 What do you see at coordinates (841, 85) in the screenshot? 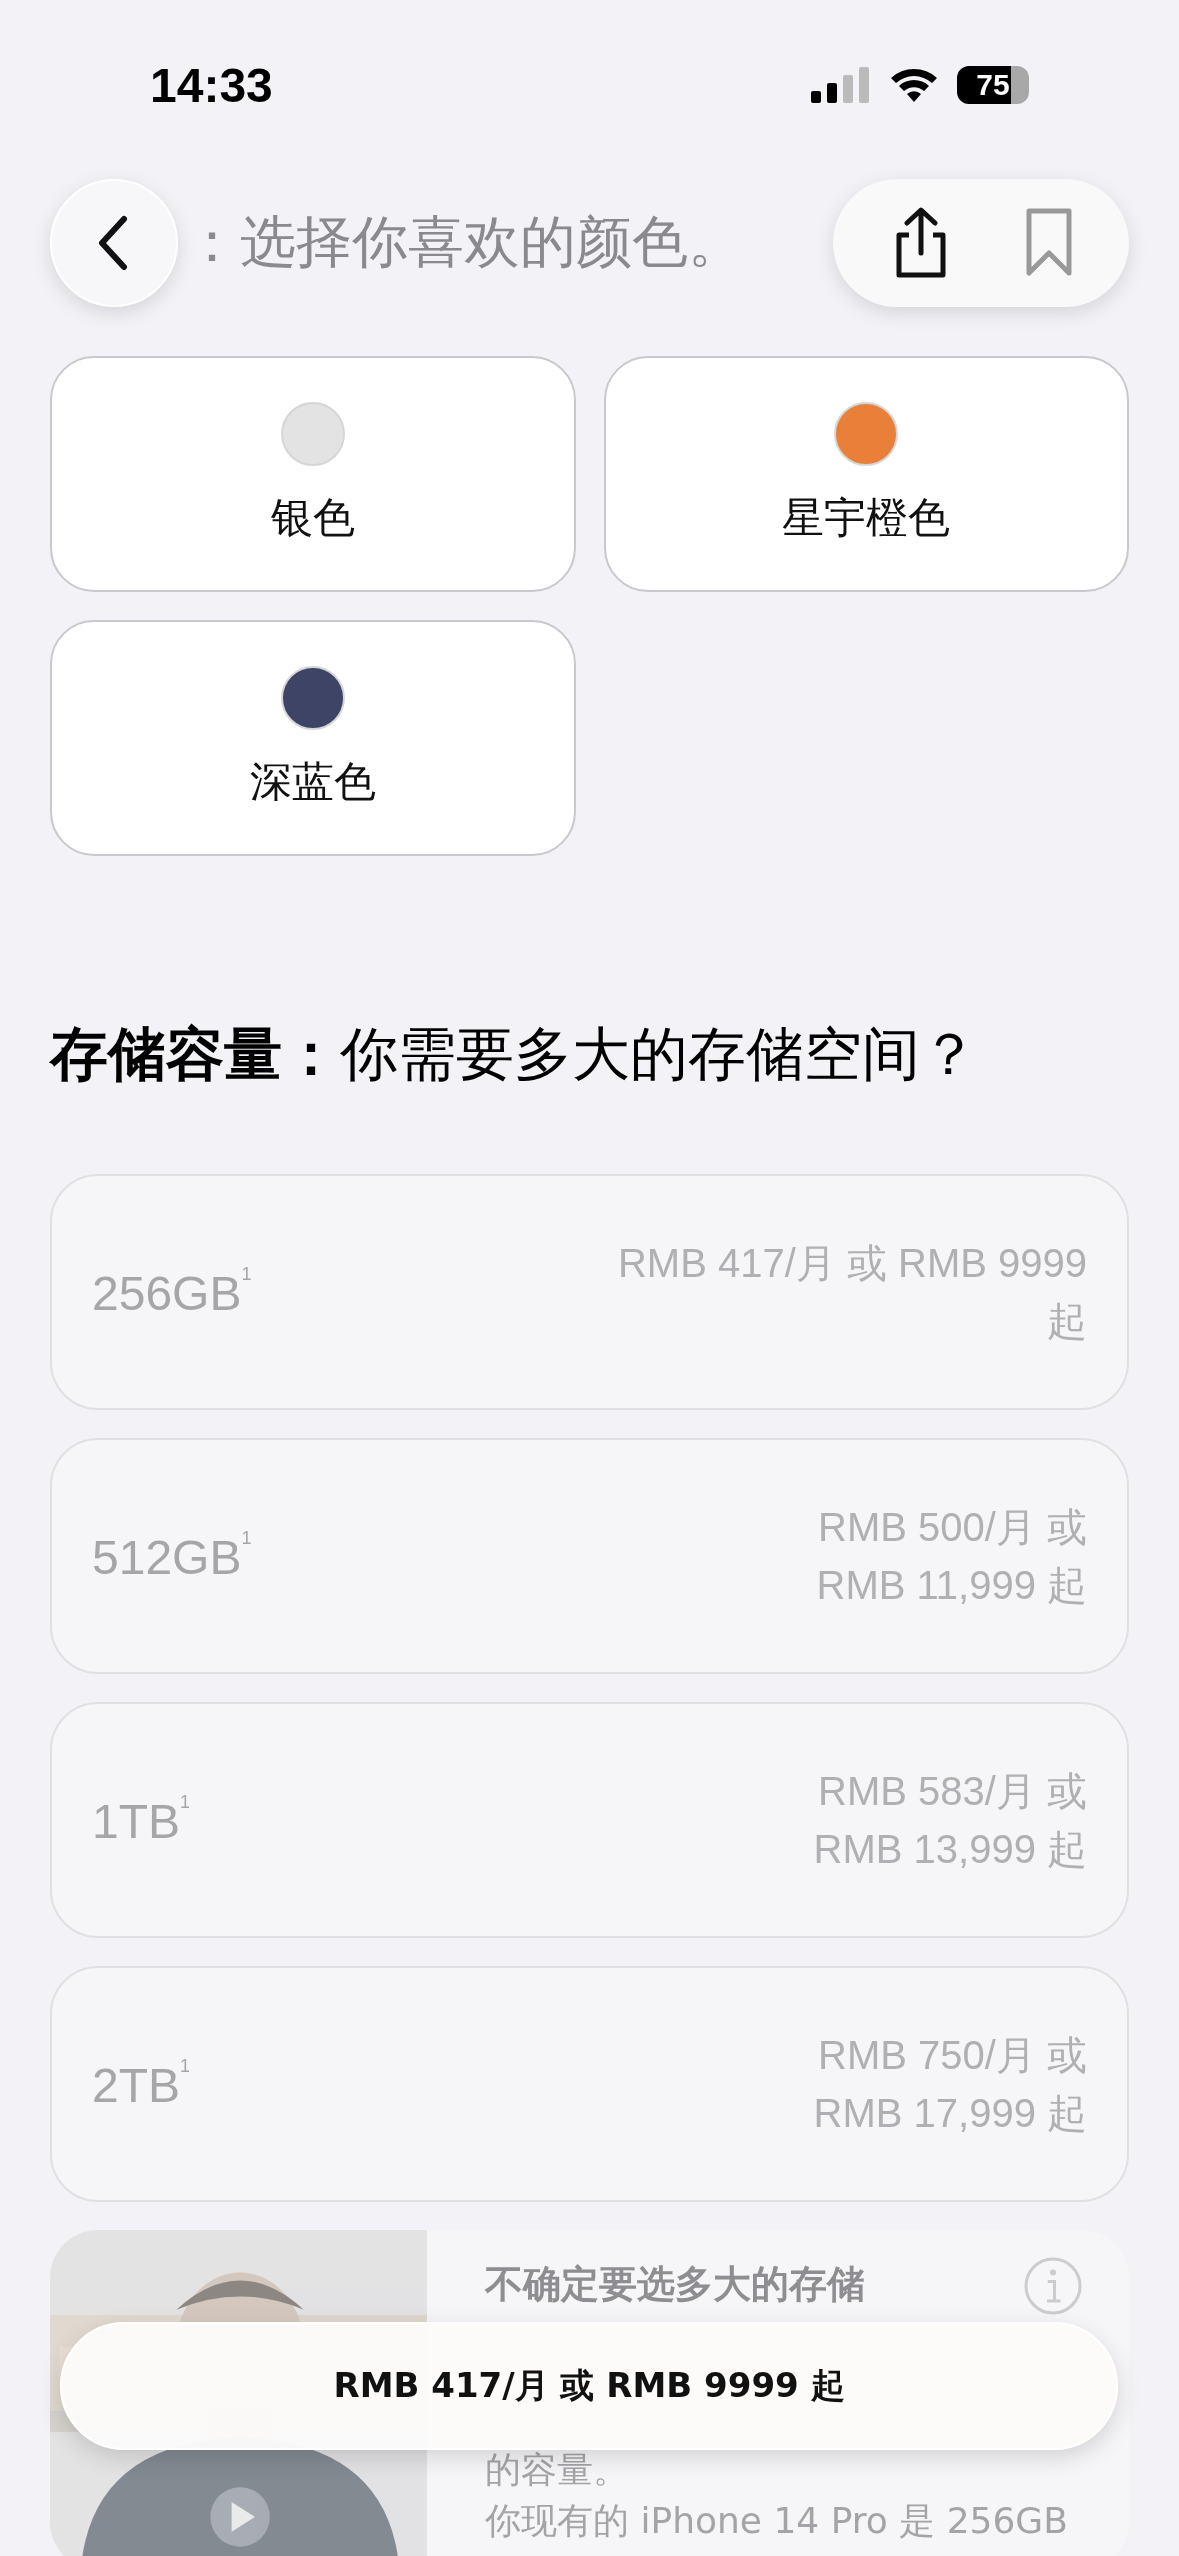
I see `signal-icon` at bounding box center [841, 85].